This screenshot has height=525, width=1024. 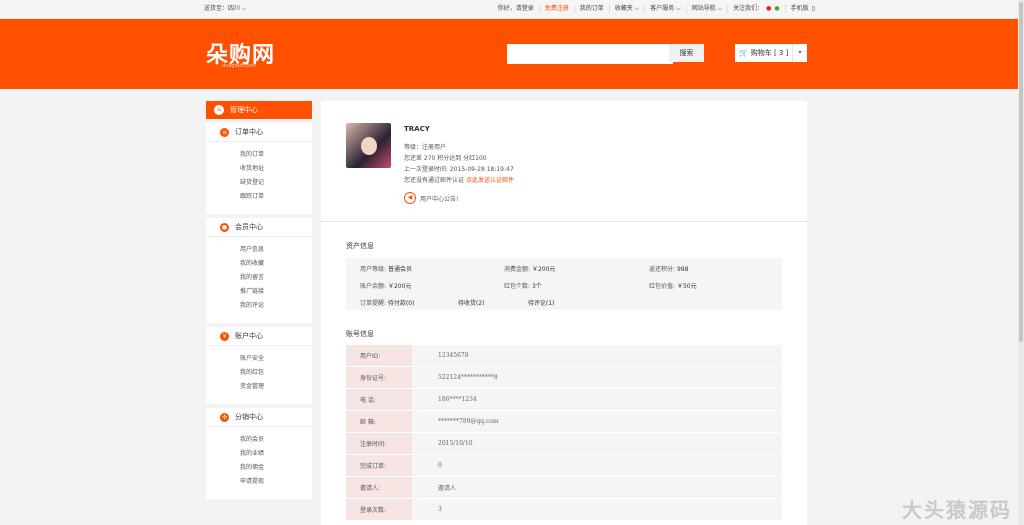 I want to click on asset-balance: 账户余额: ￥200元, so click(x=386, y=286).